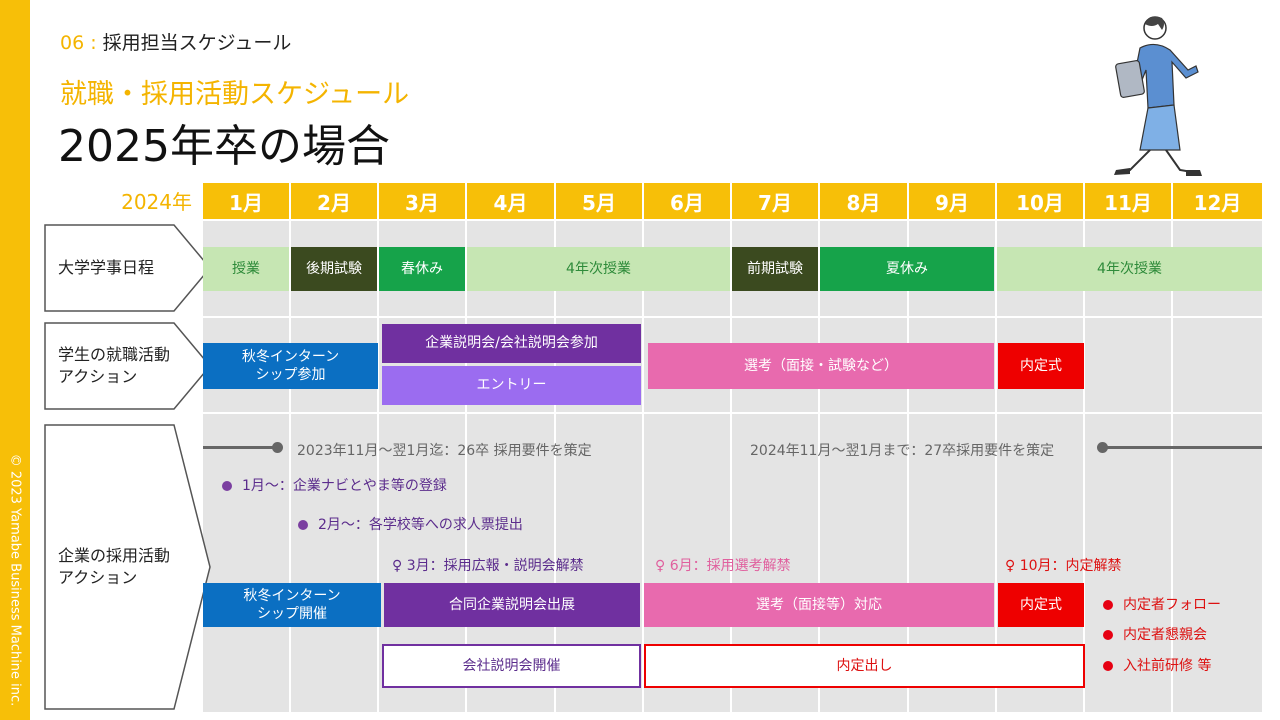 The width and height of the screenshot is (1280, 720). I want to click on academic-bar: 前期試験, so click(775, 269).